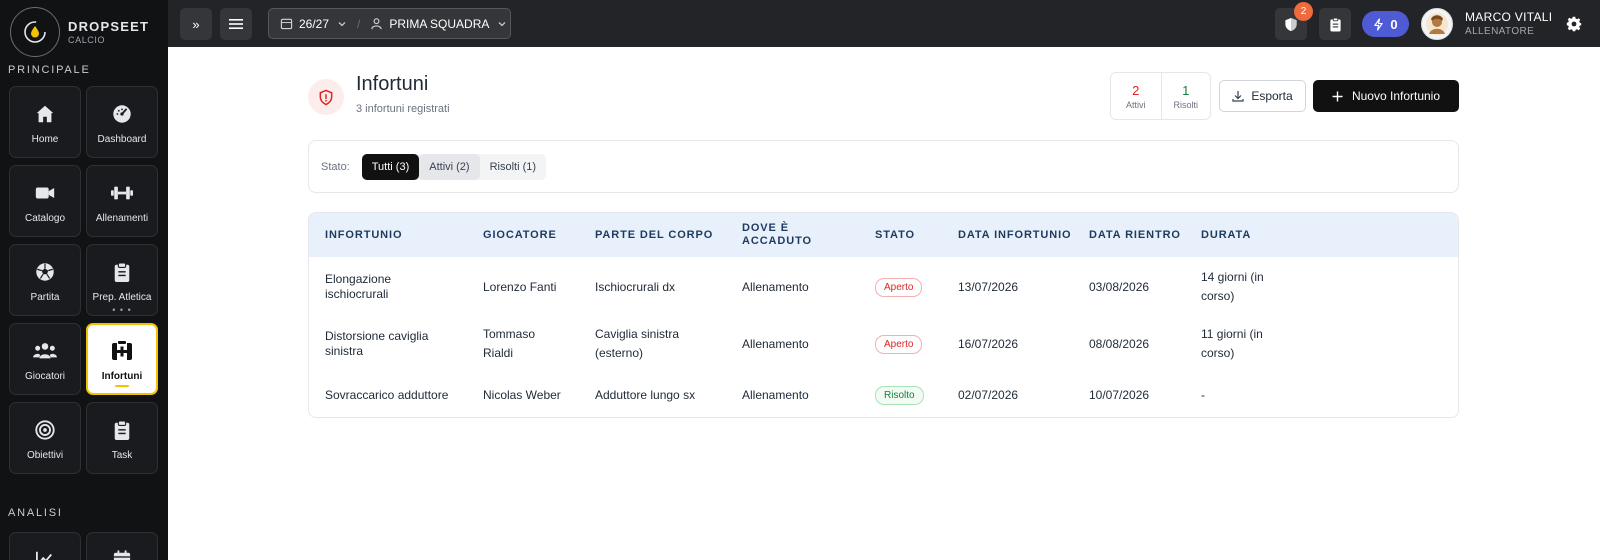 This screenshot has width=1600, height=560. Describe the element at coordinates (1385, 24) in the screenshot. I see `energy-counter: 0` at that location.